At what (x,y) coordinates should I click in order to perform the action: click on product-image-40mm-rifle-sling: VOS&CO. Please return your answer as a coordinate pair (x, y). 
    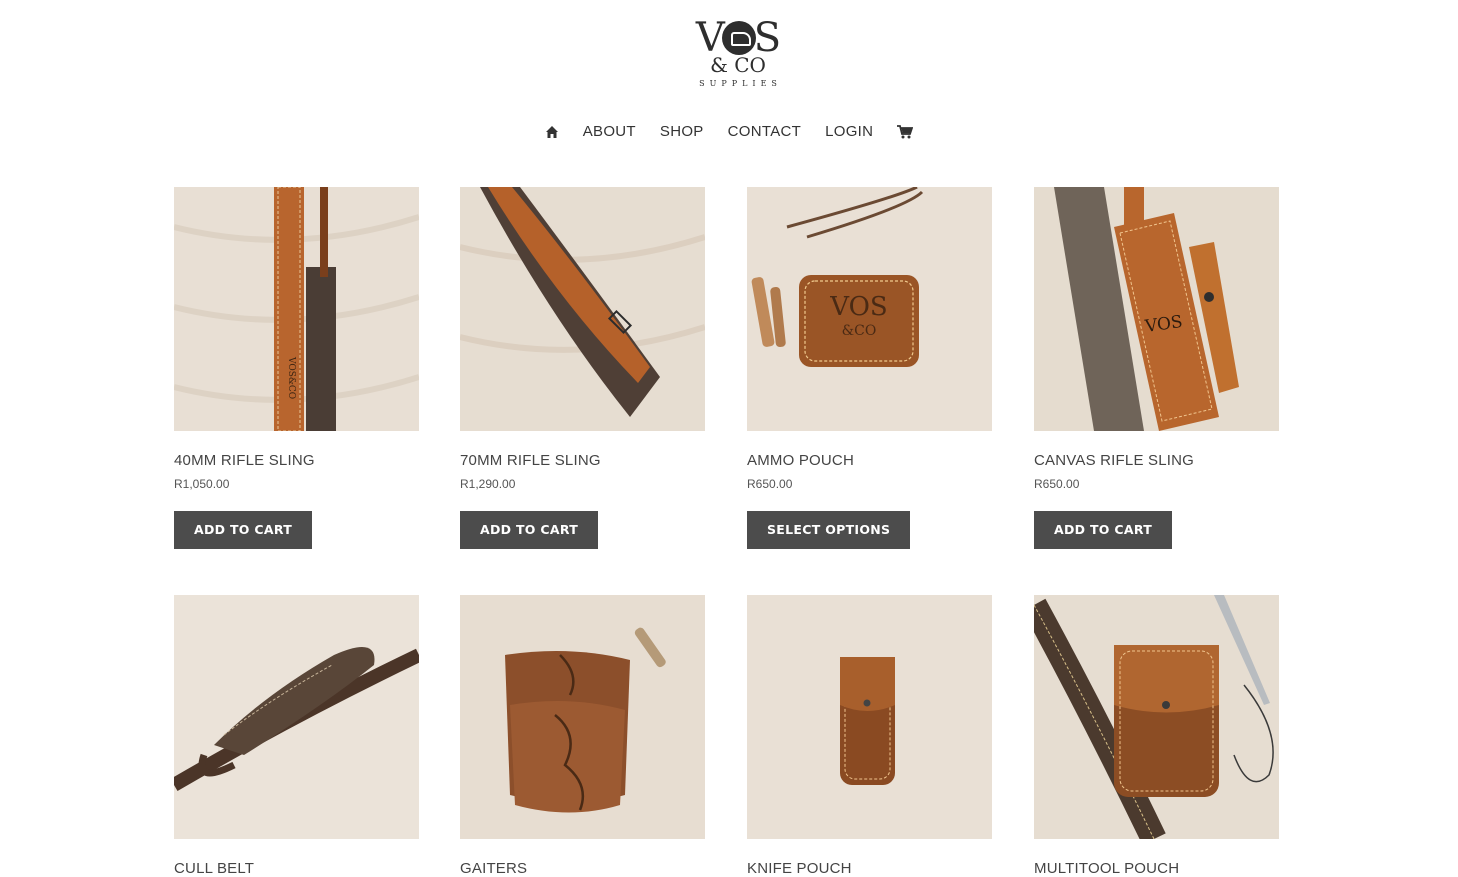
    Looking at the image, I should click on (296, 309).